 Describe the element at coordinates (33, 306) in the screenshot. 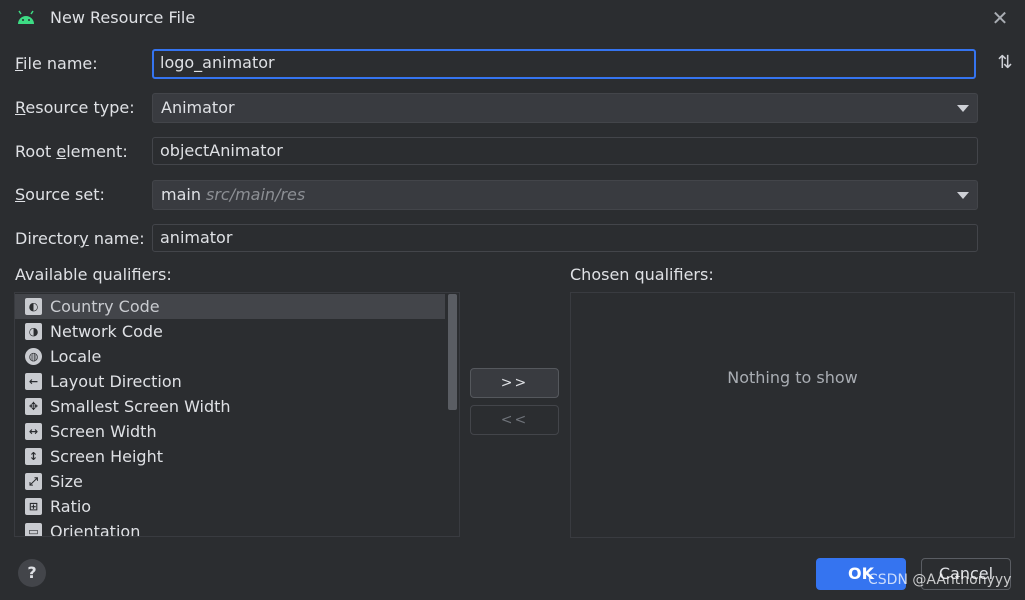

I see `country-code-icon: ◐` at that location.